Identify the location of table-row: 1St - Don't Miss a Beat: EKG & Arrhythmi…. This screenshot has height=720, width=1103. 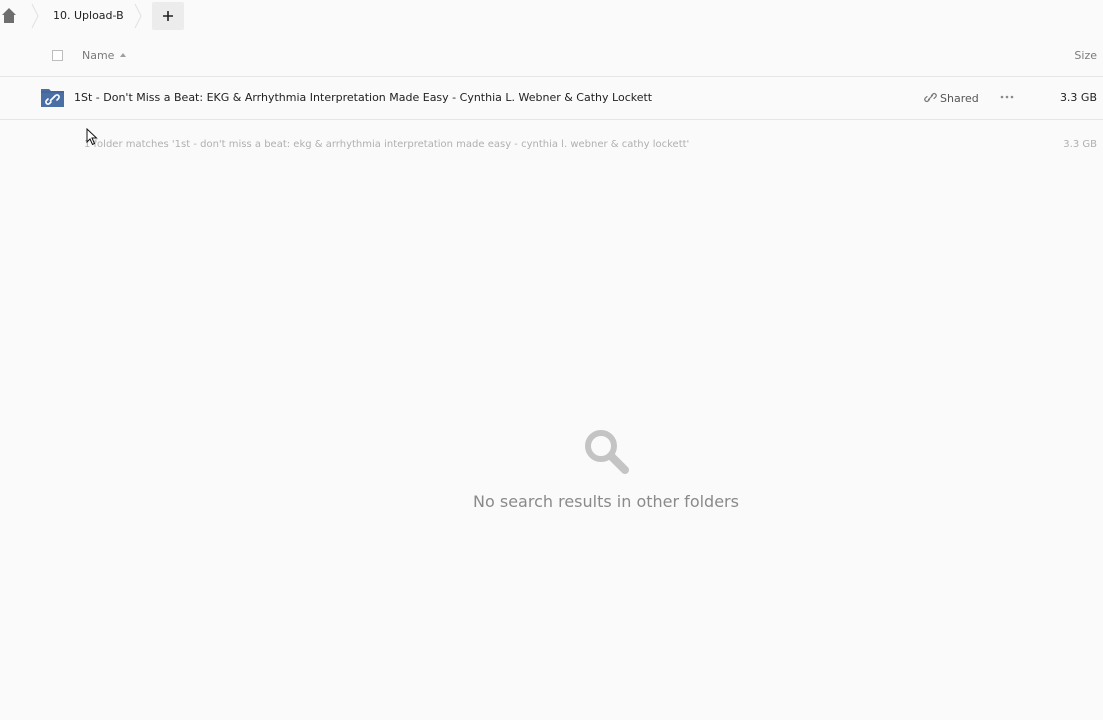
(551, 98).